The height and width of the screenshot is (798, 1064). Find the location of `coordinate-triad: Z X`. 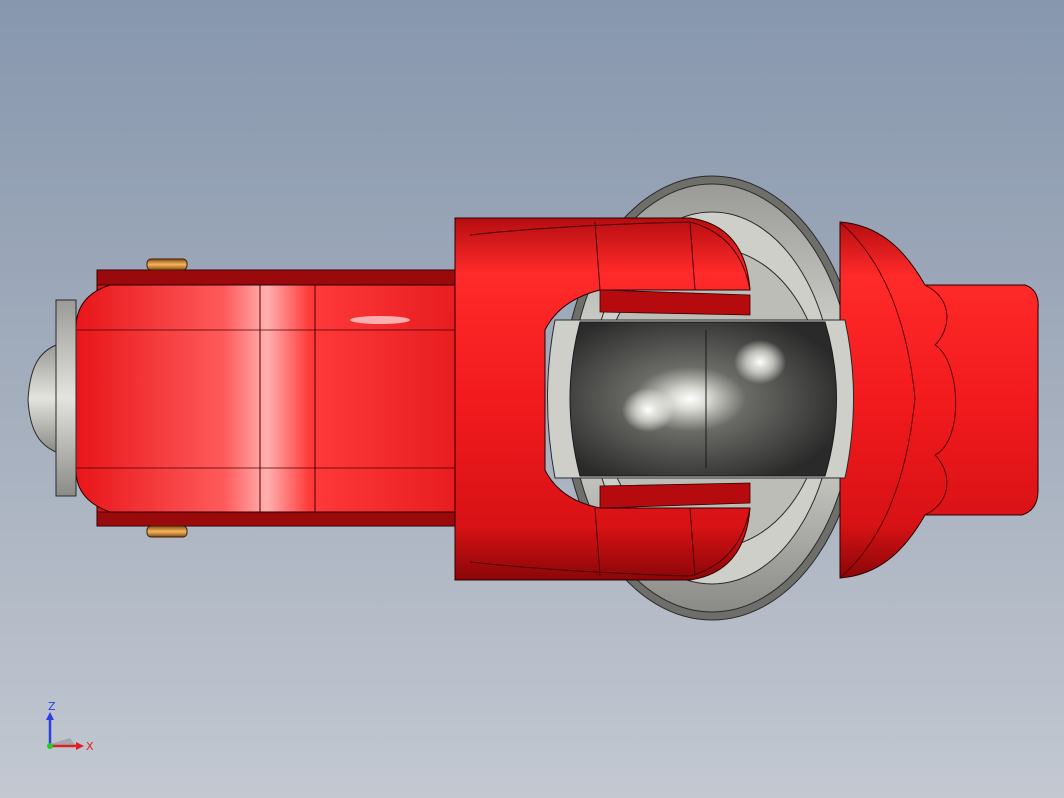

coordinate-triad: Z X is located at coordinates (70, 726).